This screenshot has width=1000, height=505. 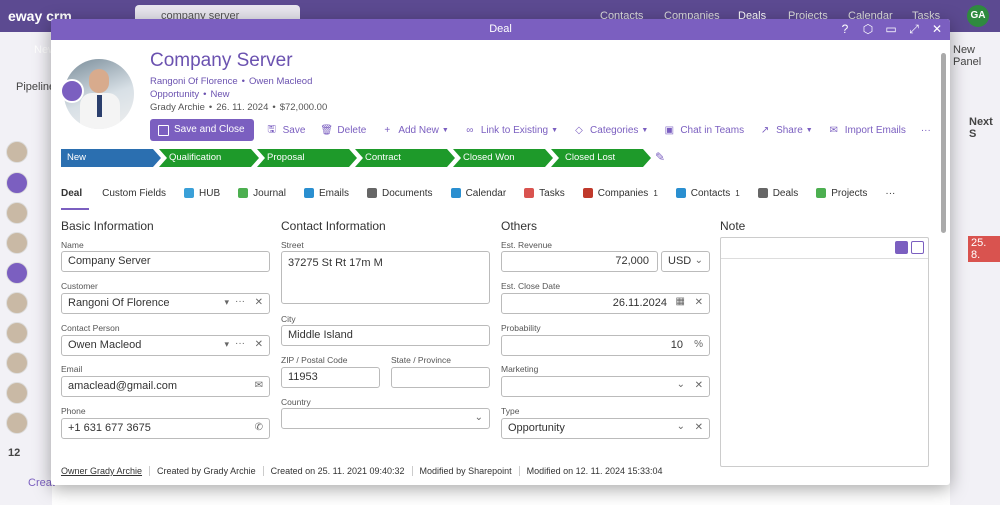 What do you see at coordinates (500, 29) in the screenshot?
I see `dialog-title: Deal` at bounding box center [500, 29].